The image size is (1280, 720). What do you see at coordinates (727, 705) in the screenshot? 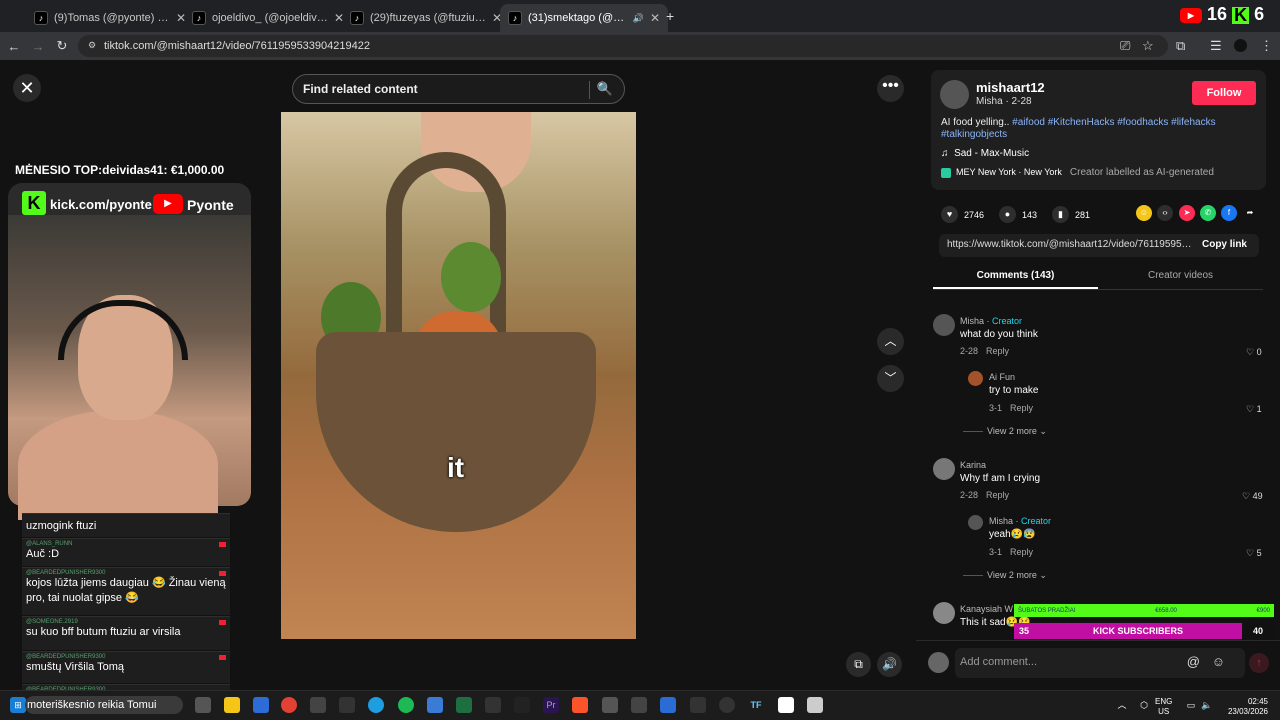
I see `obs-icon` at bounding box center [727, 705].